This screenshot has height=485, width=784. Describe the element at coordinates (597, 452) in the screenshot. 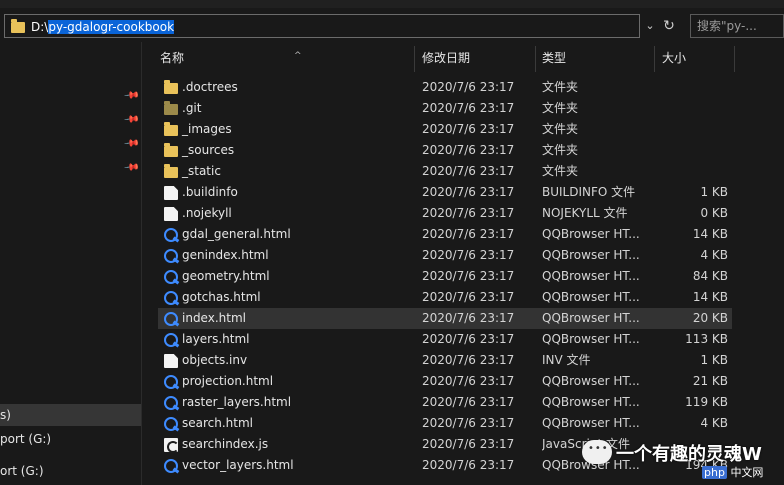

I see `chat-bubble-icon` at that location.